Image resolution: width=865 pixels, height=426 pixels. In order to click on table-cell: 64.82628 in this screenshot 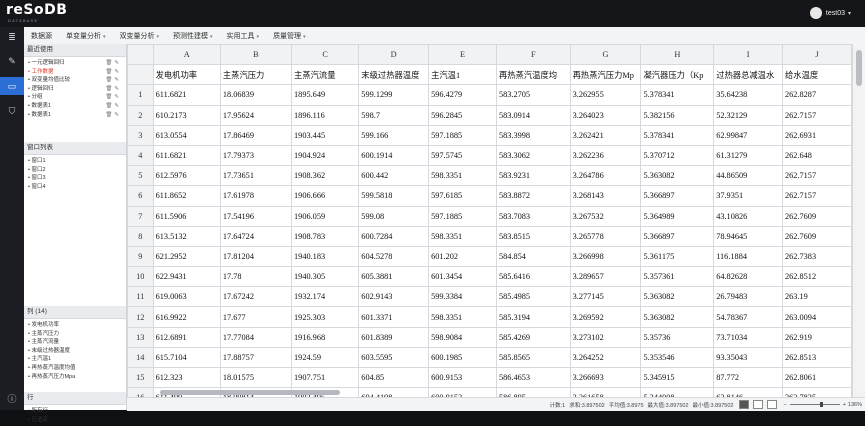, I will do `click(748, 277)`.